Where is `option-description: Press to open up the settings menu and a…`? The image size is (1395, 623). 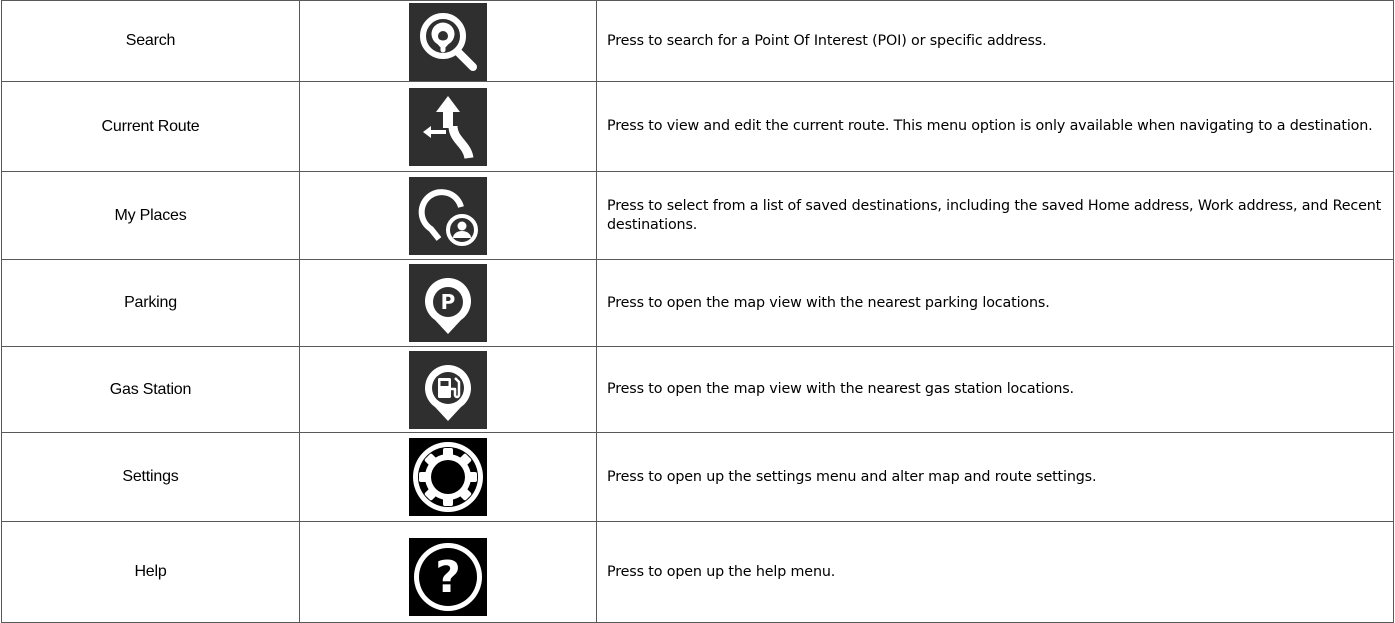
option-description: Press to open up the settings menu and a… is located at coordinates (995, 477).